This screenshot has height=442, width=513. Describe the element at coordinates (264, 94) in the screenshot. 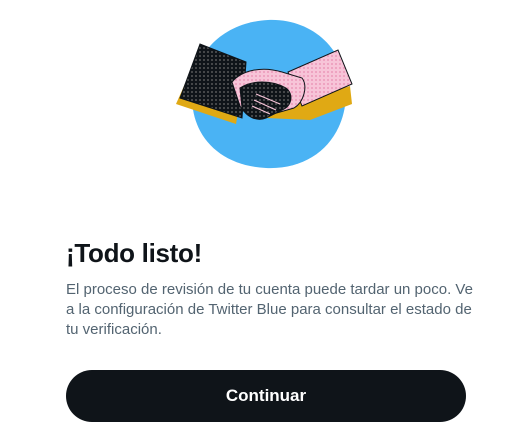

I see `handshake-icon` at that location.